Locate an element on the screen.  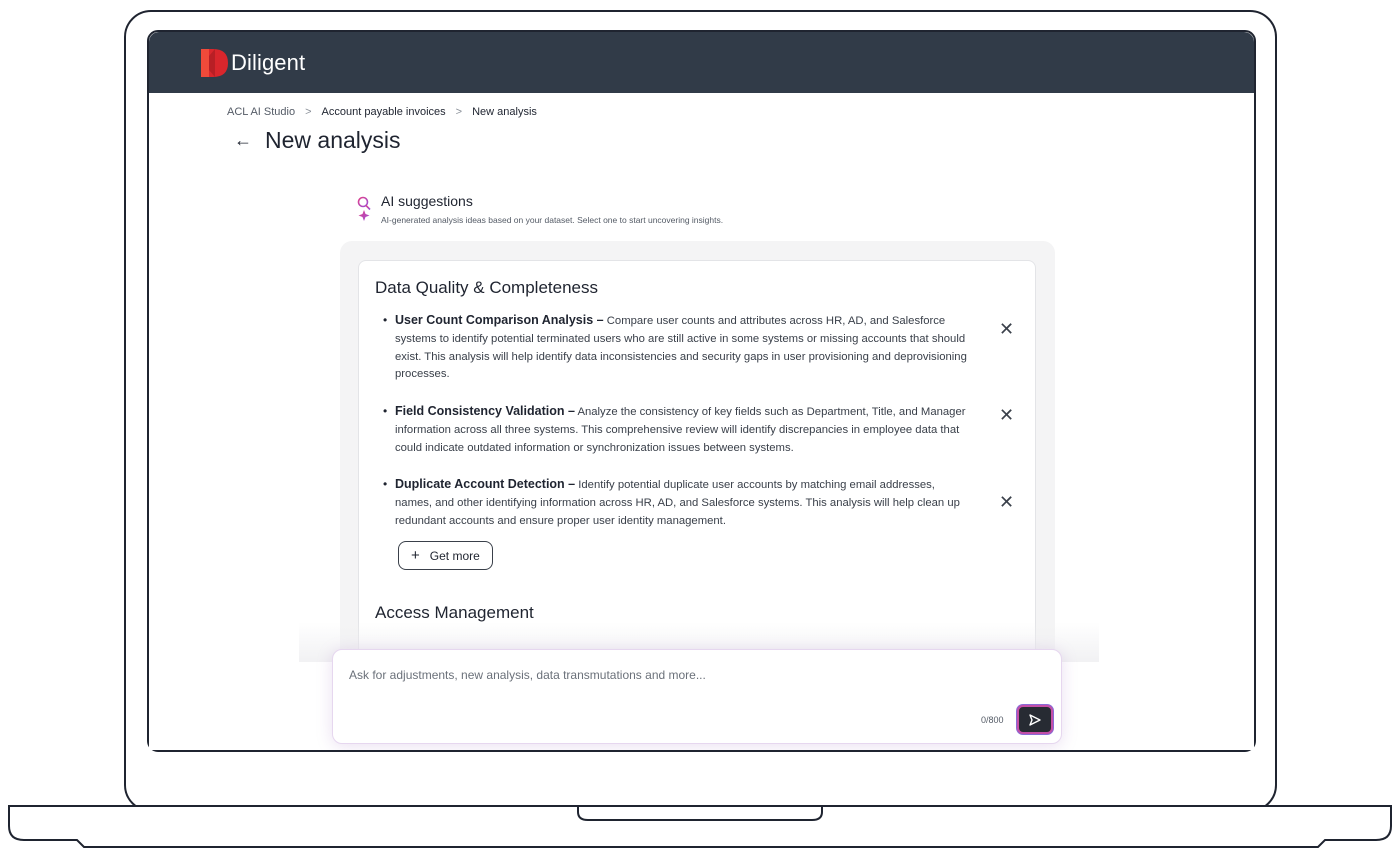
suggestion-title: Field Consistency Validation – is located at coordinates (485, 411).